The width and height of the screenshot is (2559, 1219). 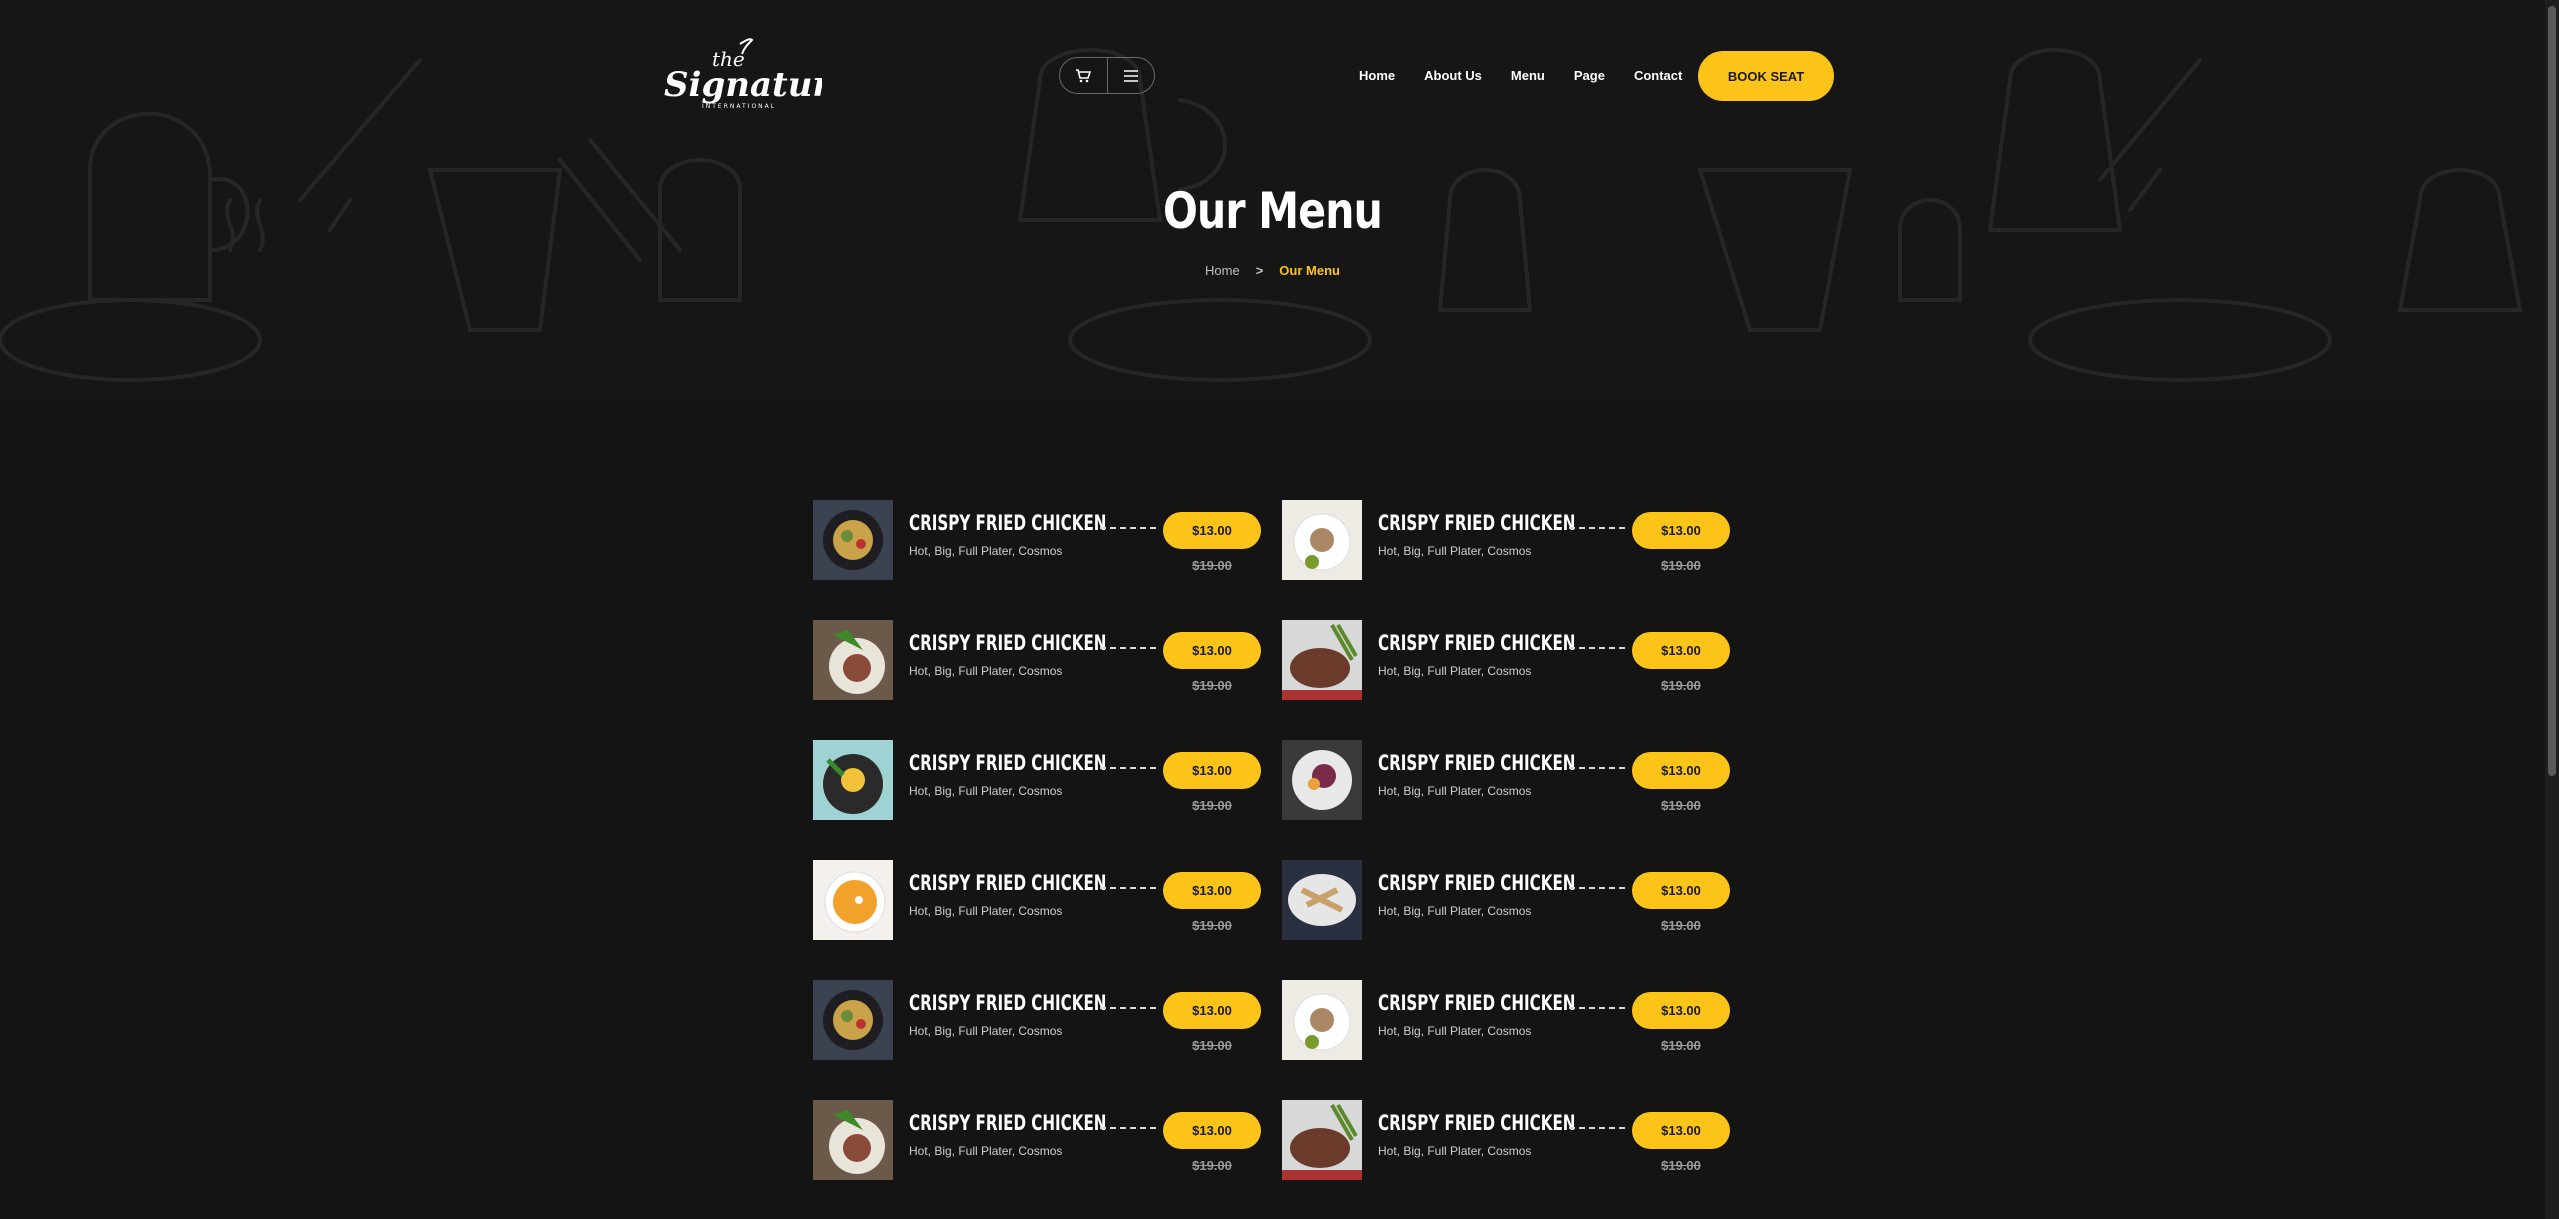 I want to click on cart-button, so click(x=1083, y=75).